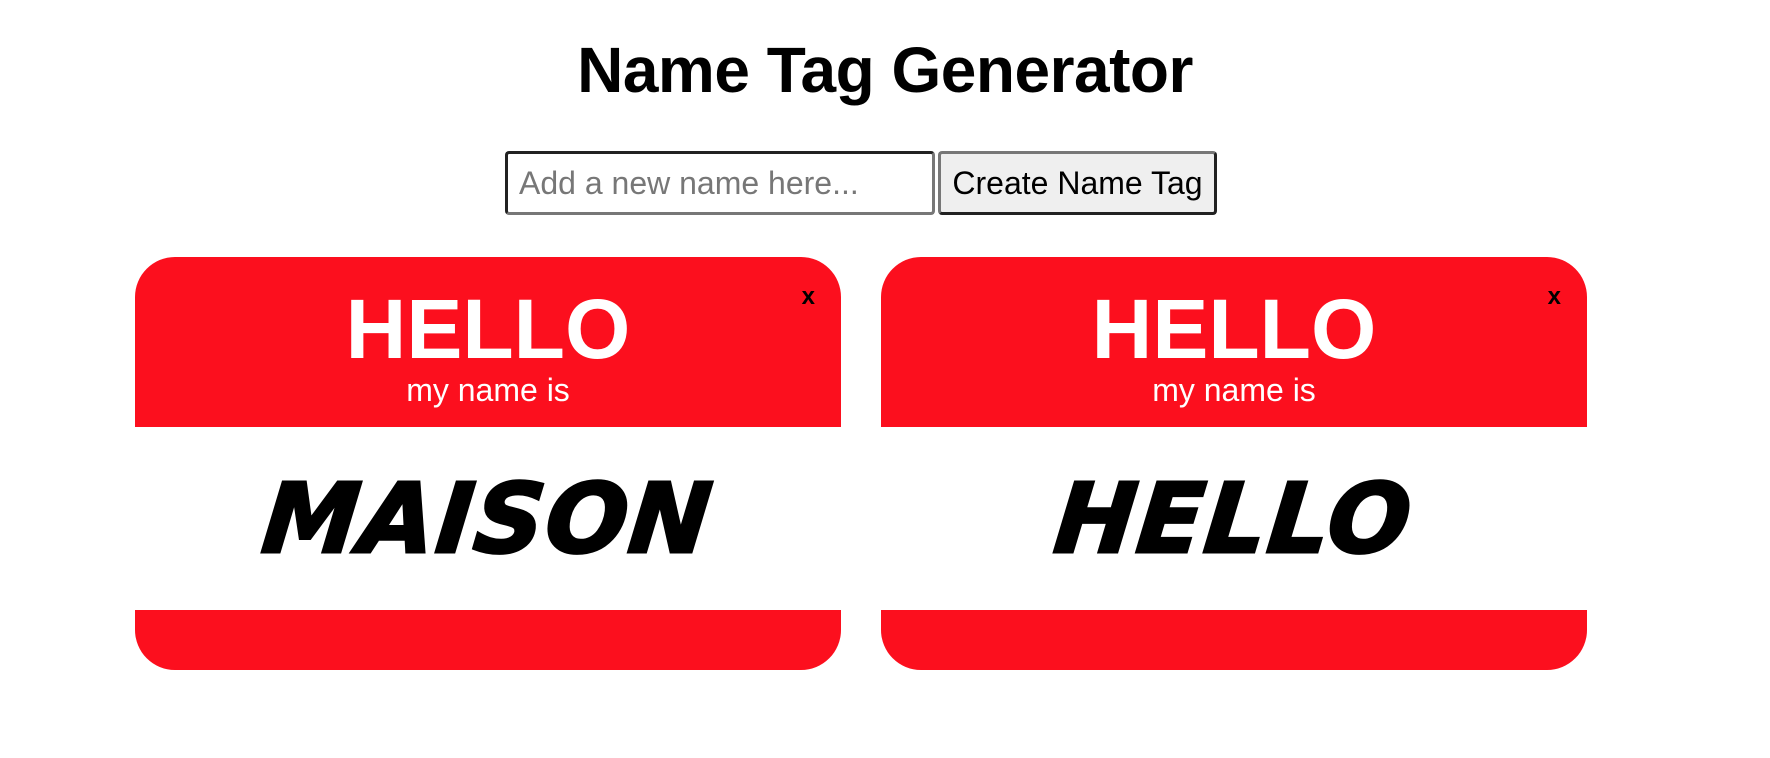 Image resolution: width=1770 pixels, height=758 pixels. Describe the element at coordinates (1077, 183) in the screenshot. I see `create-name-tag-button: Create Name Tag` at that location.